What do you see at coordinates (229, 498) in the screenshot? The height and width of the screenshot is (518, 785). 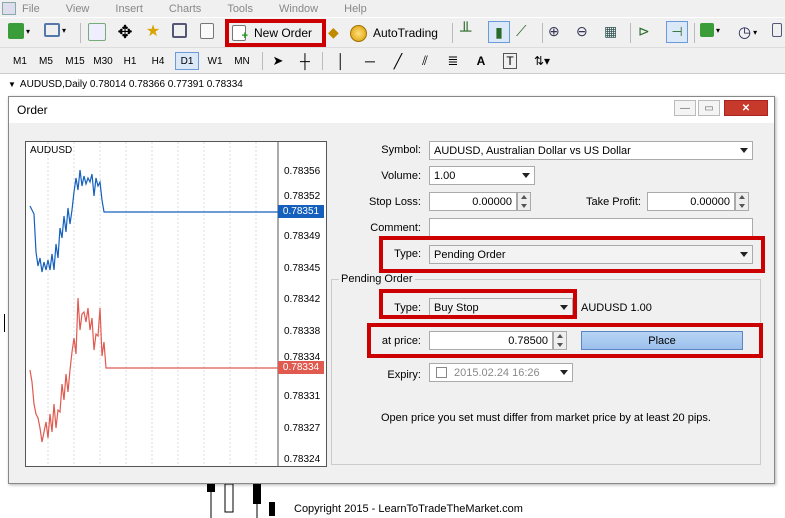 I see `candle` at bounding box center [229, 498].